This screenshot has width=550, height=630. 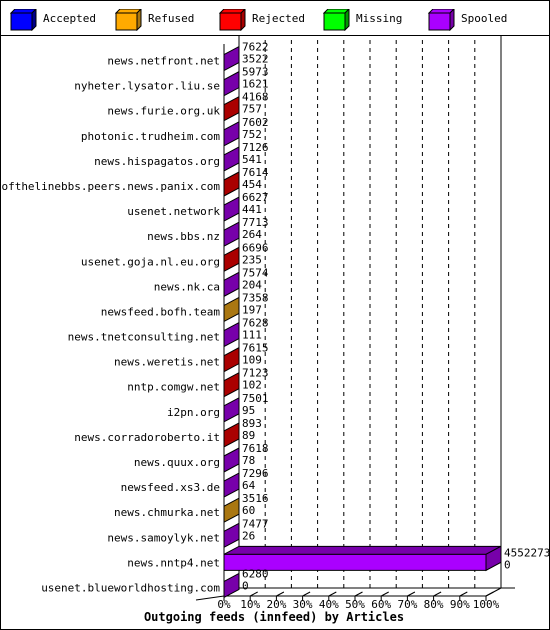 I want to click on category-label: nntp.comgw.net, so click(x=173, y=387).